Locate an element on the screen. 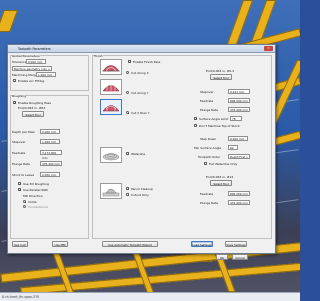 Image resolution: width=320 pixels, height=301 pixels. geometry-select-value: Machine geometry only is located at coordinates (30, 69).